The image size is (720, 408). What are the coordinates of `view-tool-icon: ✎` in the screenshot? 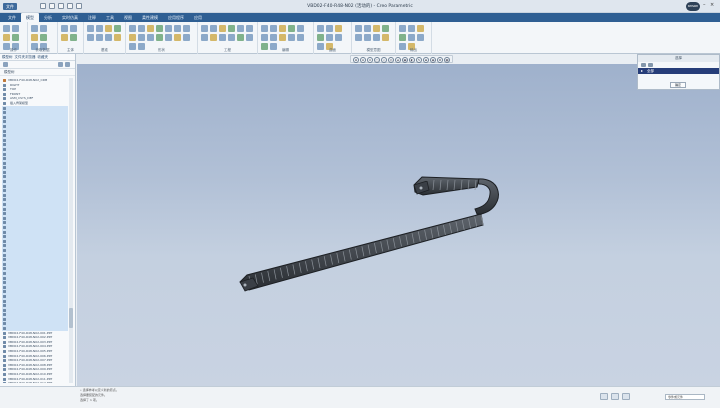 It's located at (419, 59).